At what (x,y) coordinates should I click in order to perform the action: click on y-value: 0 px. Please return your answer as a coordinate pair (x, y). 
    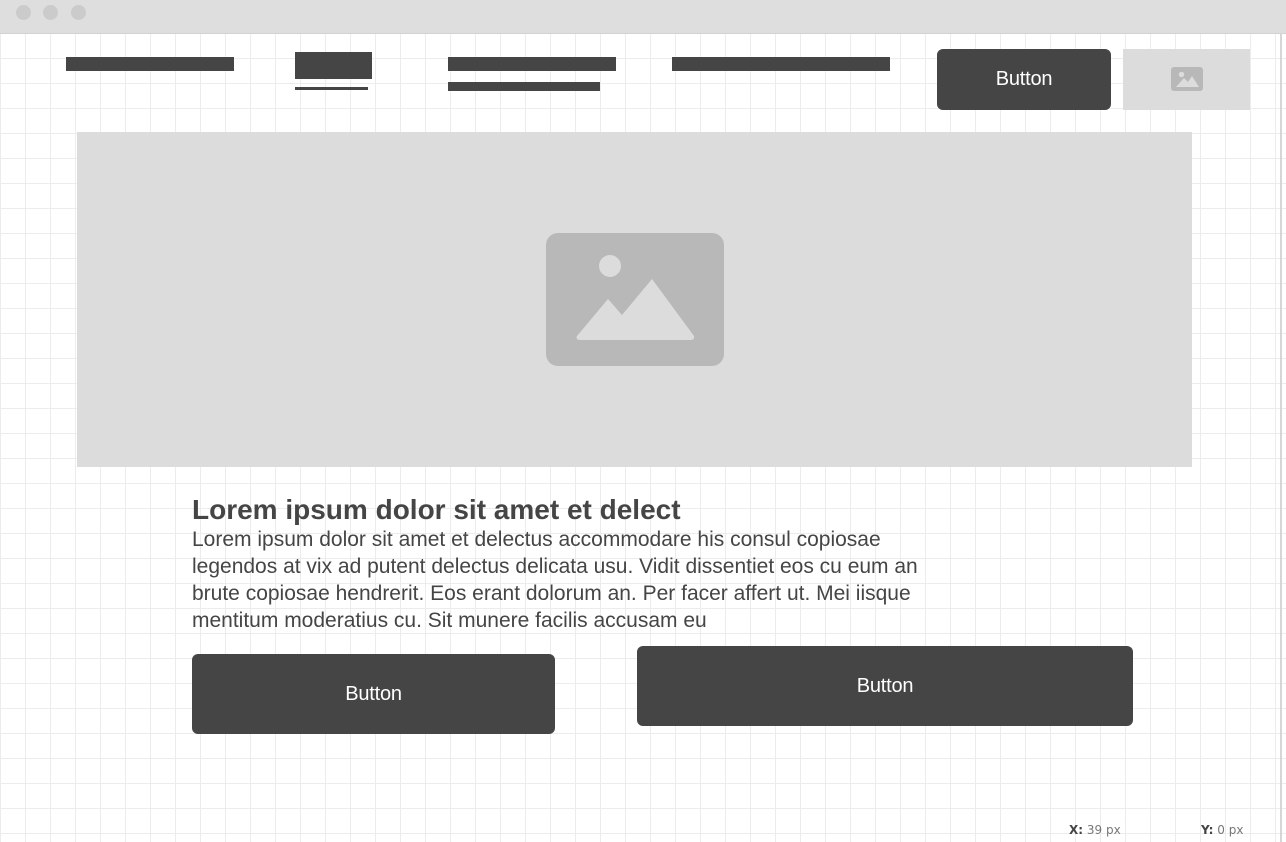
    Looking at the image, I should click on (1230, 830).